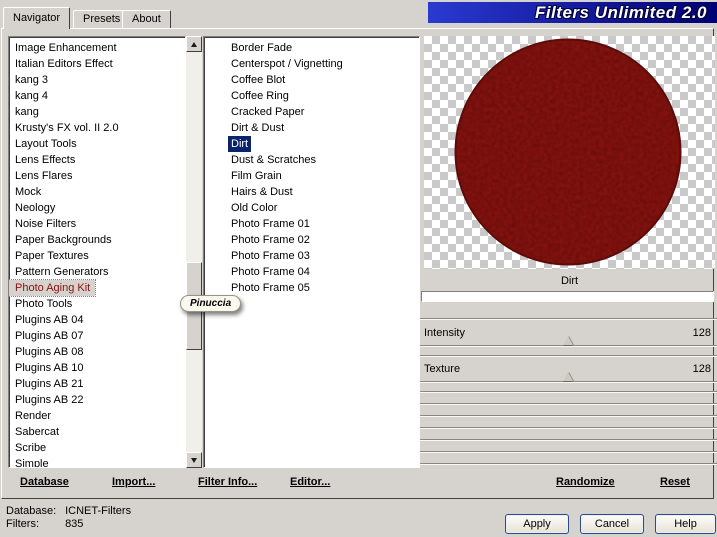  Describe the element at coordinates (270, 288) in the screenshot. I see `filter-item: Photo Frame 05` at that location.